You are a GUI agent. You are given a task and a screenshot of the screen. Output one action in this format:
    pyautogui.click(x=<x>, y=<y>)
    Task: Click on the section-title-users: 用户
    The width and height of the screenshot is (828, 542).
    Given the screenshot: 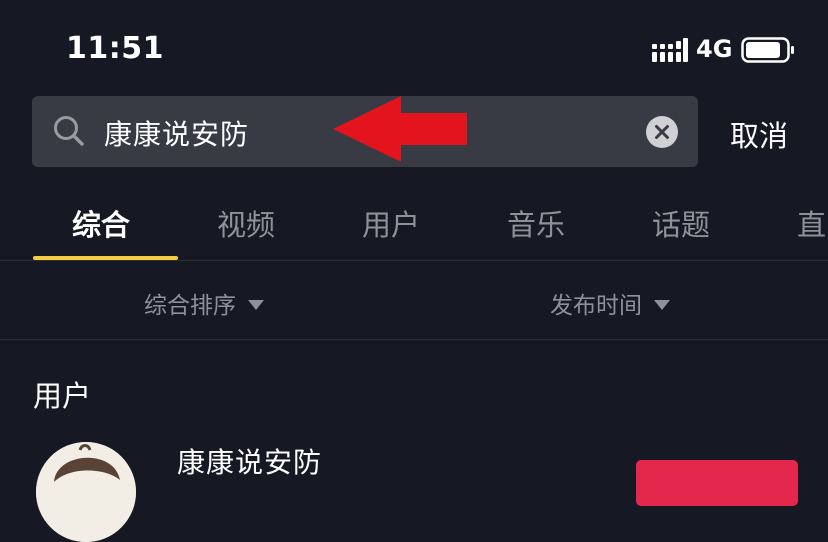 What is the action you would take?
    pyautogui.click(x=62, y=396)
    